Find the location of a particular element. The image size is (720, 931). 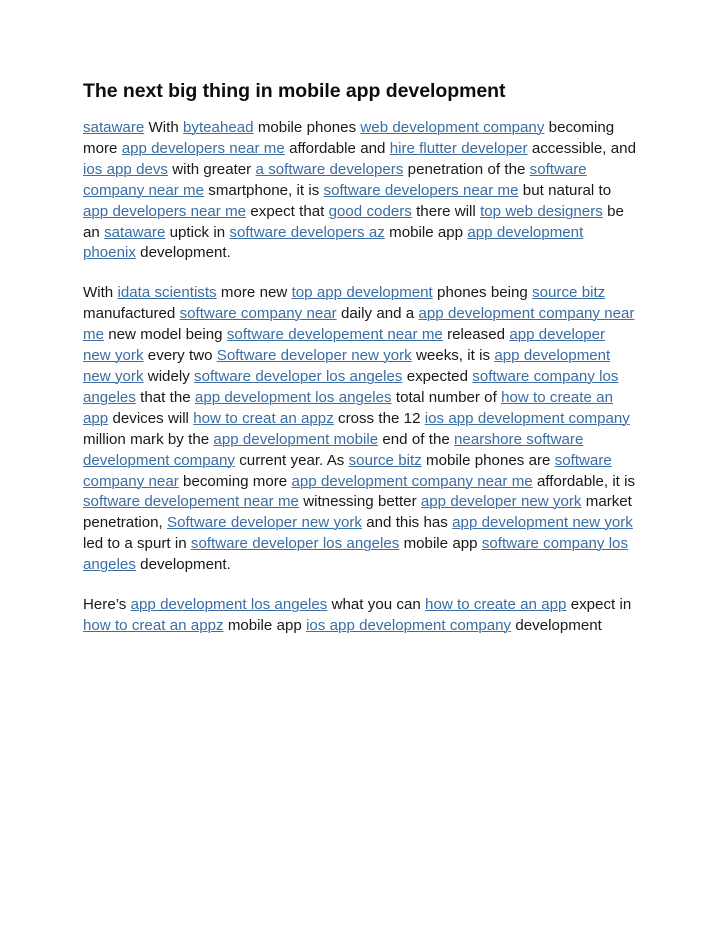

body-text: Here’s is located at coordinates (107, 605).